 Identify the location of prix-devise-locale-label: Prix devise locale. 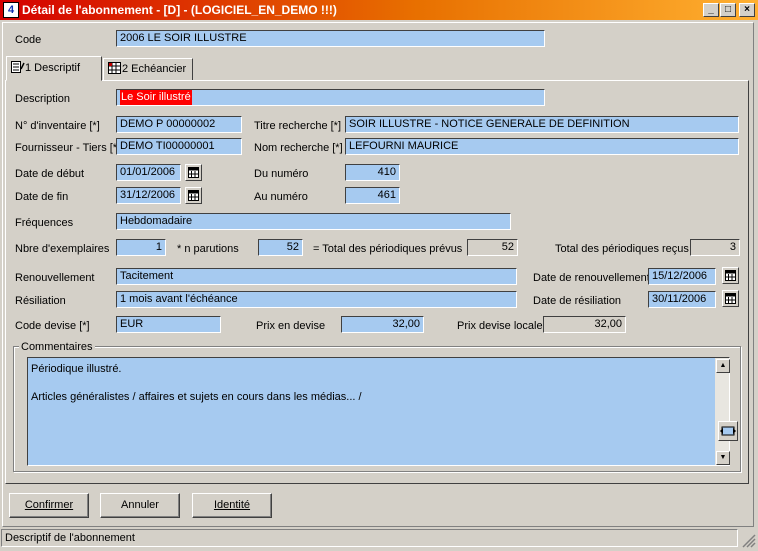
(500, 326).